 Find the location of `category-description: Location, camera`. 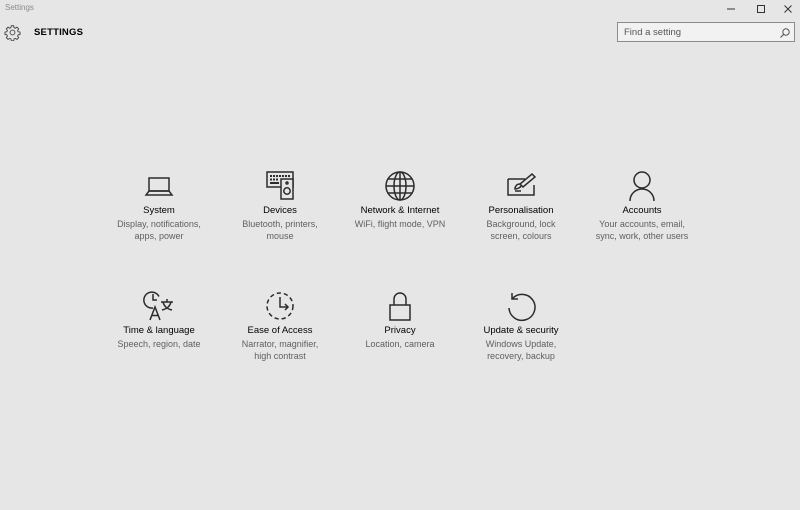

category-description: Location, camera is located at coordinates (400, 344).